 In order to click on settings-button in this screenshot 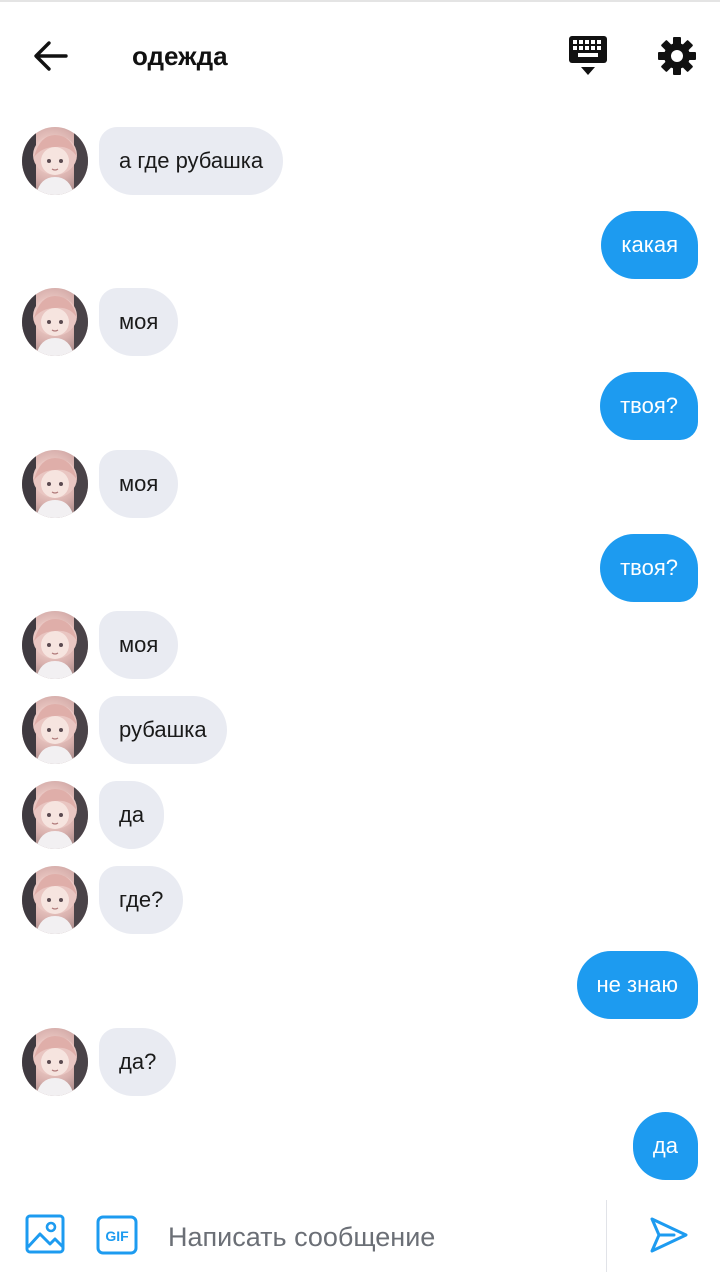, I will do `click(677, 56)`.